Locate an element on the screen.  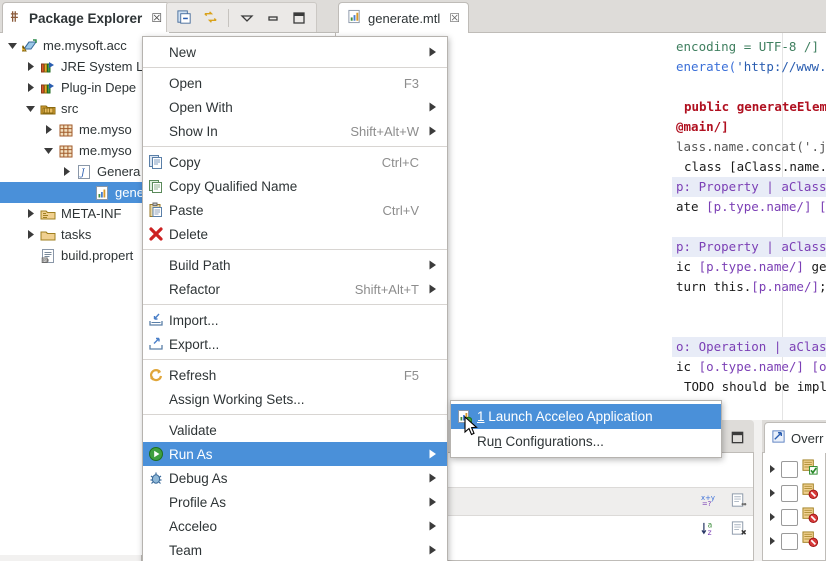
tree-item-label: src is located at coordinates (70, 108).